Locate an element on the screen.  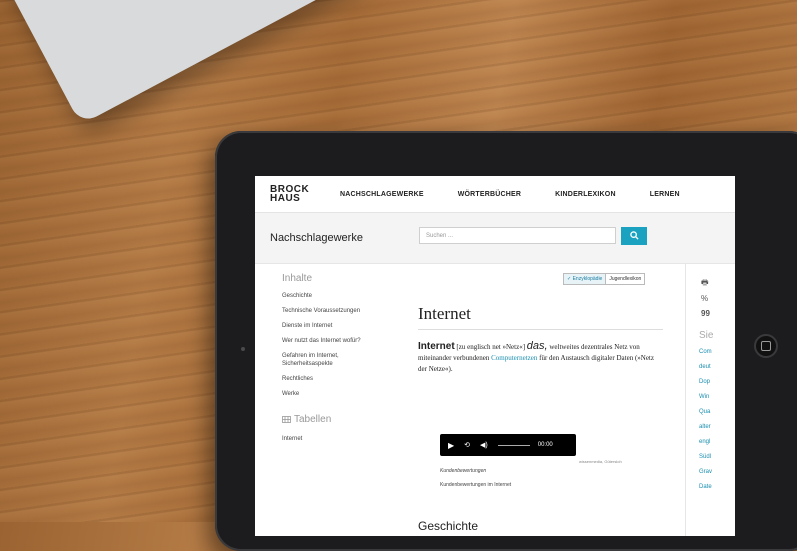
lead-etymology: [zu englisch net »Netz«] is located at coordinates (491, 347).